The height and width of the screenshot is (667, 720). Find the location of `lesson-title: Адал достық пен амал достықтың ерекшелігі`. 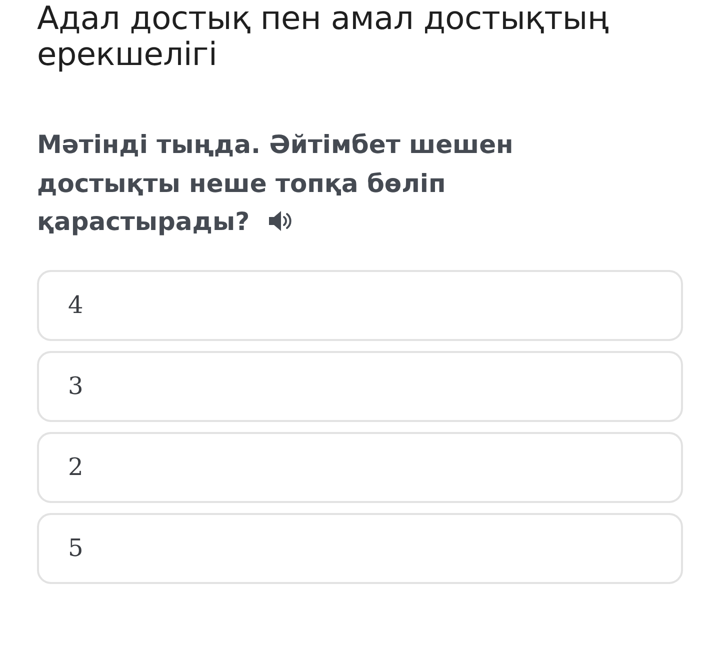

lesson-title: Адал достық пен амал достықтың ерекшелігі is located at coordinates (323, 36).